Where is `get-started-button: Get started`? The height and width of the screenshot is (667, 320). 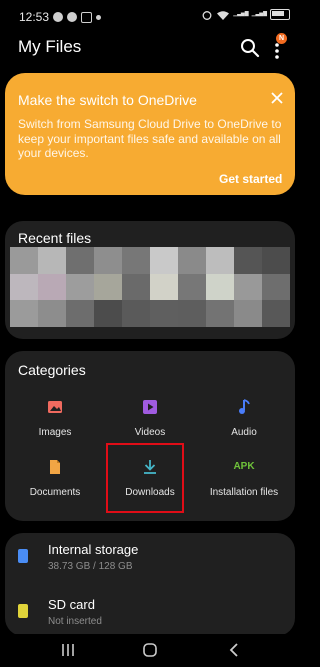
get-started-button: Get started is located at coordinates (250, 179).